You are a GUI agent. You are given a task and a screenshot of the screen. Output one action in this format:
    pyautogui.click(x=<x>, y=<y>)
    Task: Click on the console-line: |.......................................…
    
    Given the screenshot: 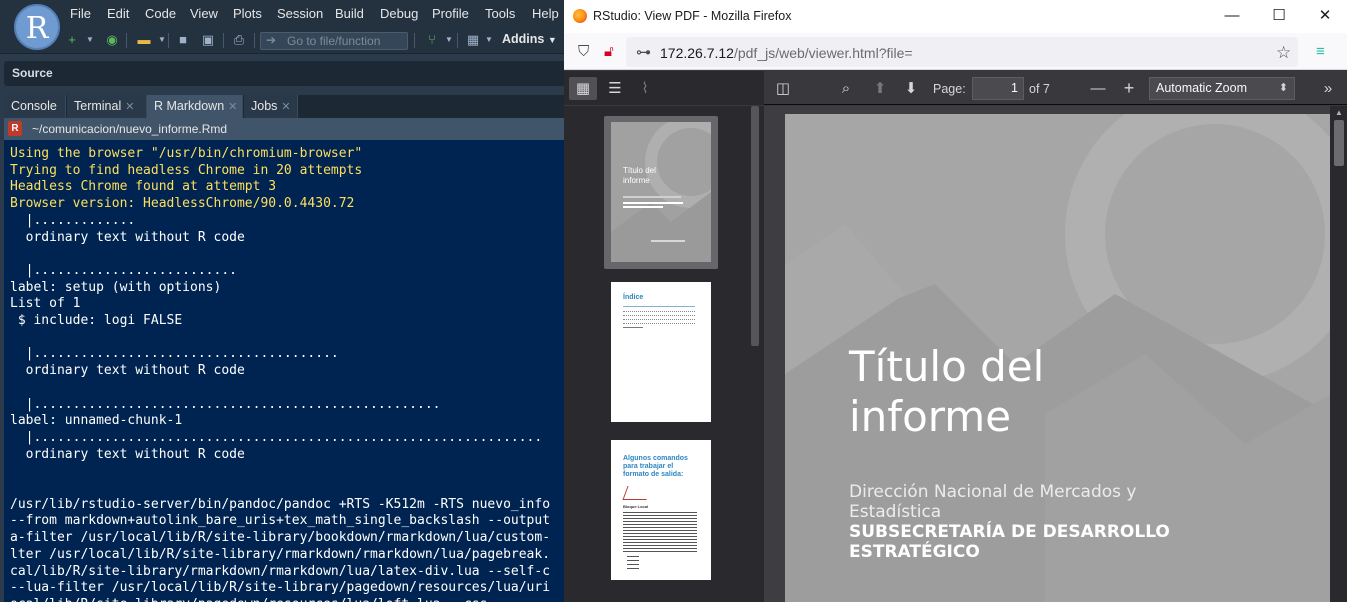 What is the action you would take?
    pyautogui.click(x=276, y=437)
    